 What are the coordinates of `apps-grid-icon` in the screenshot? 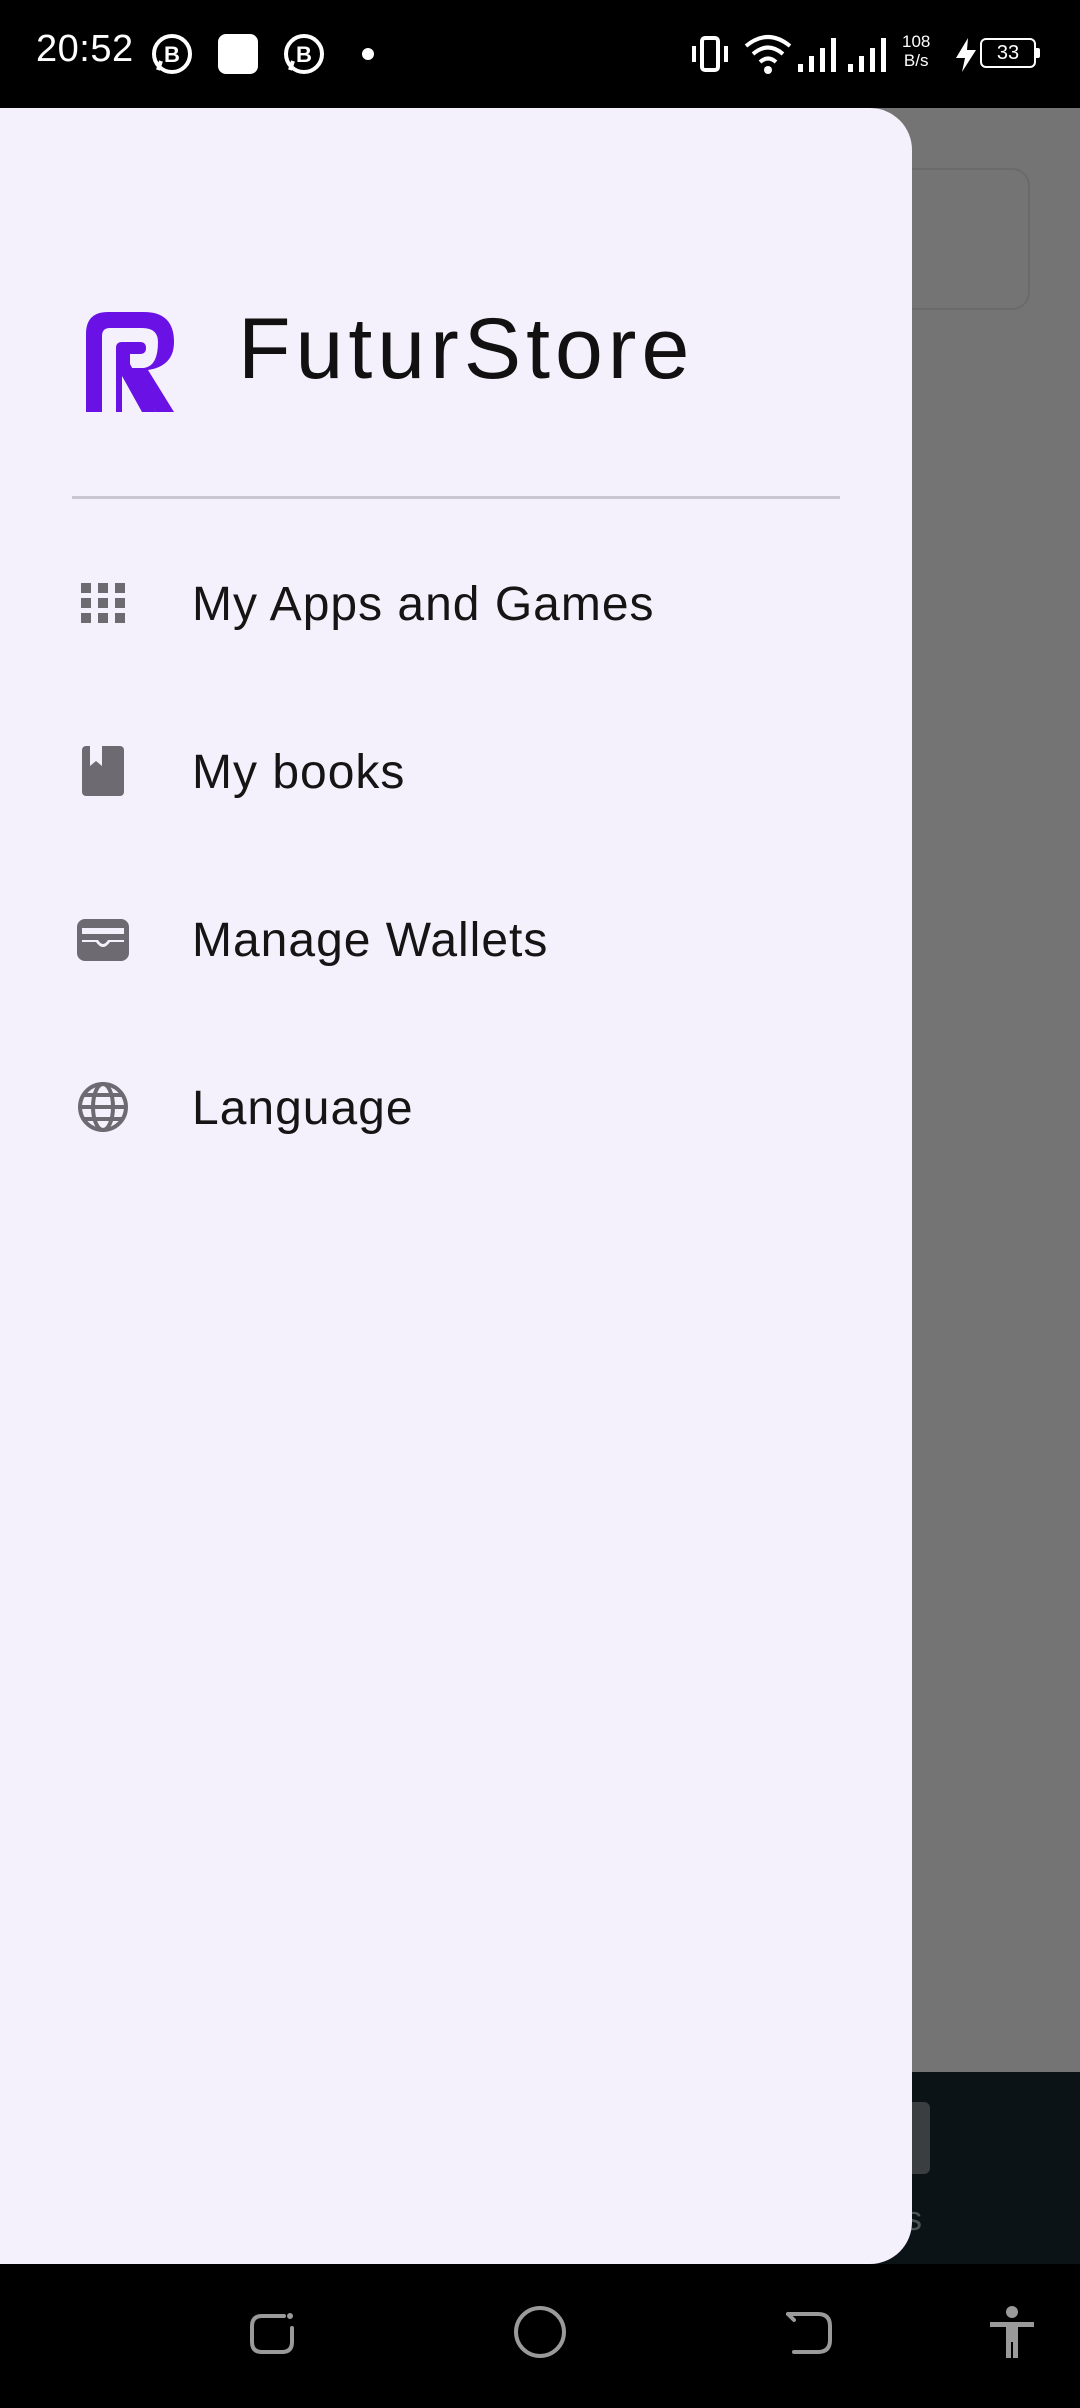 It's located at (103, 603).